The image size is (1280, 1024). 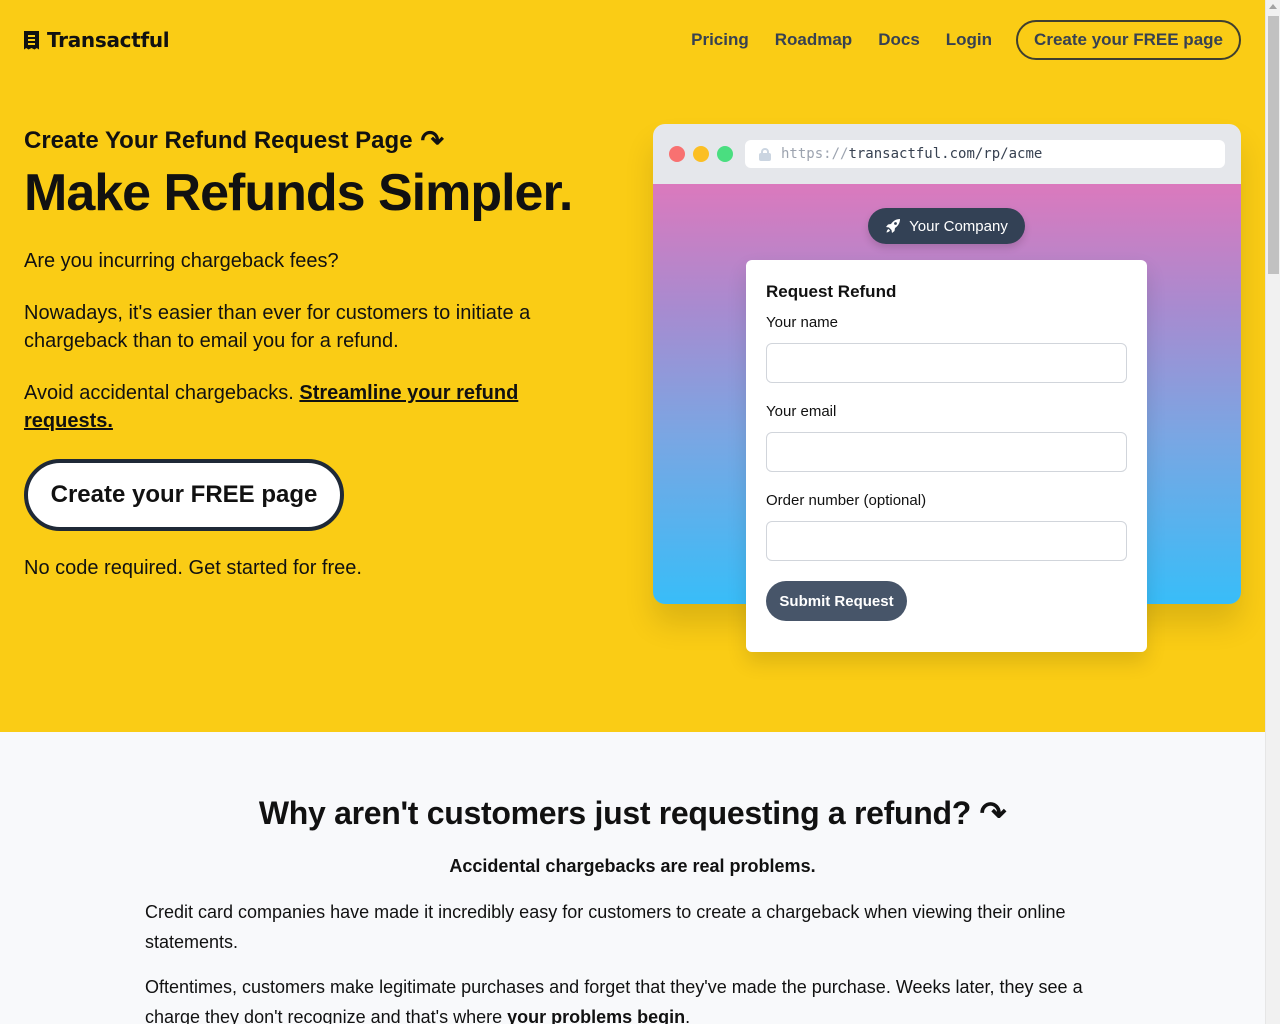 What do you see at coordinates (677, 154) in the screenshot?
I see `window-close-dot` at bounding box center [677, 154].